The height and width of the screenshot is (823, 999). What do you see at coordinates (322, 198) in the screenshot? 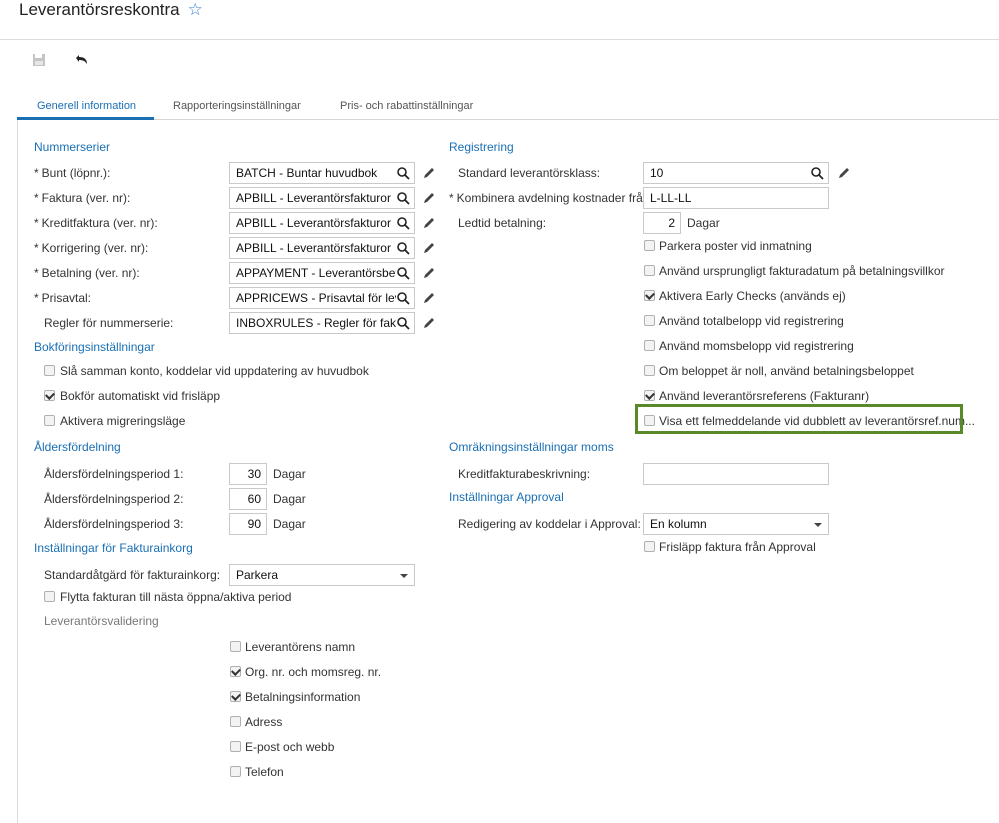
I see `faktura-selector: APBILL - Leverantörsfakturor` at bounding box center [322, 198].